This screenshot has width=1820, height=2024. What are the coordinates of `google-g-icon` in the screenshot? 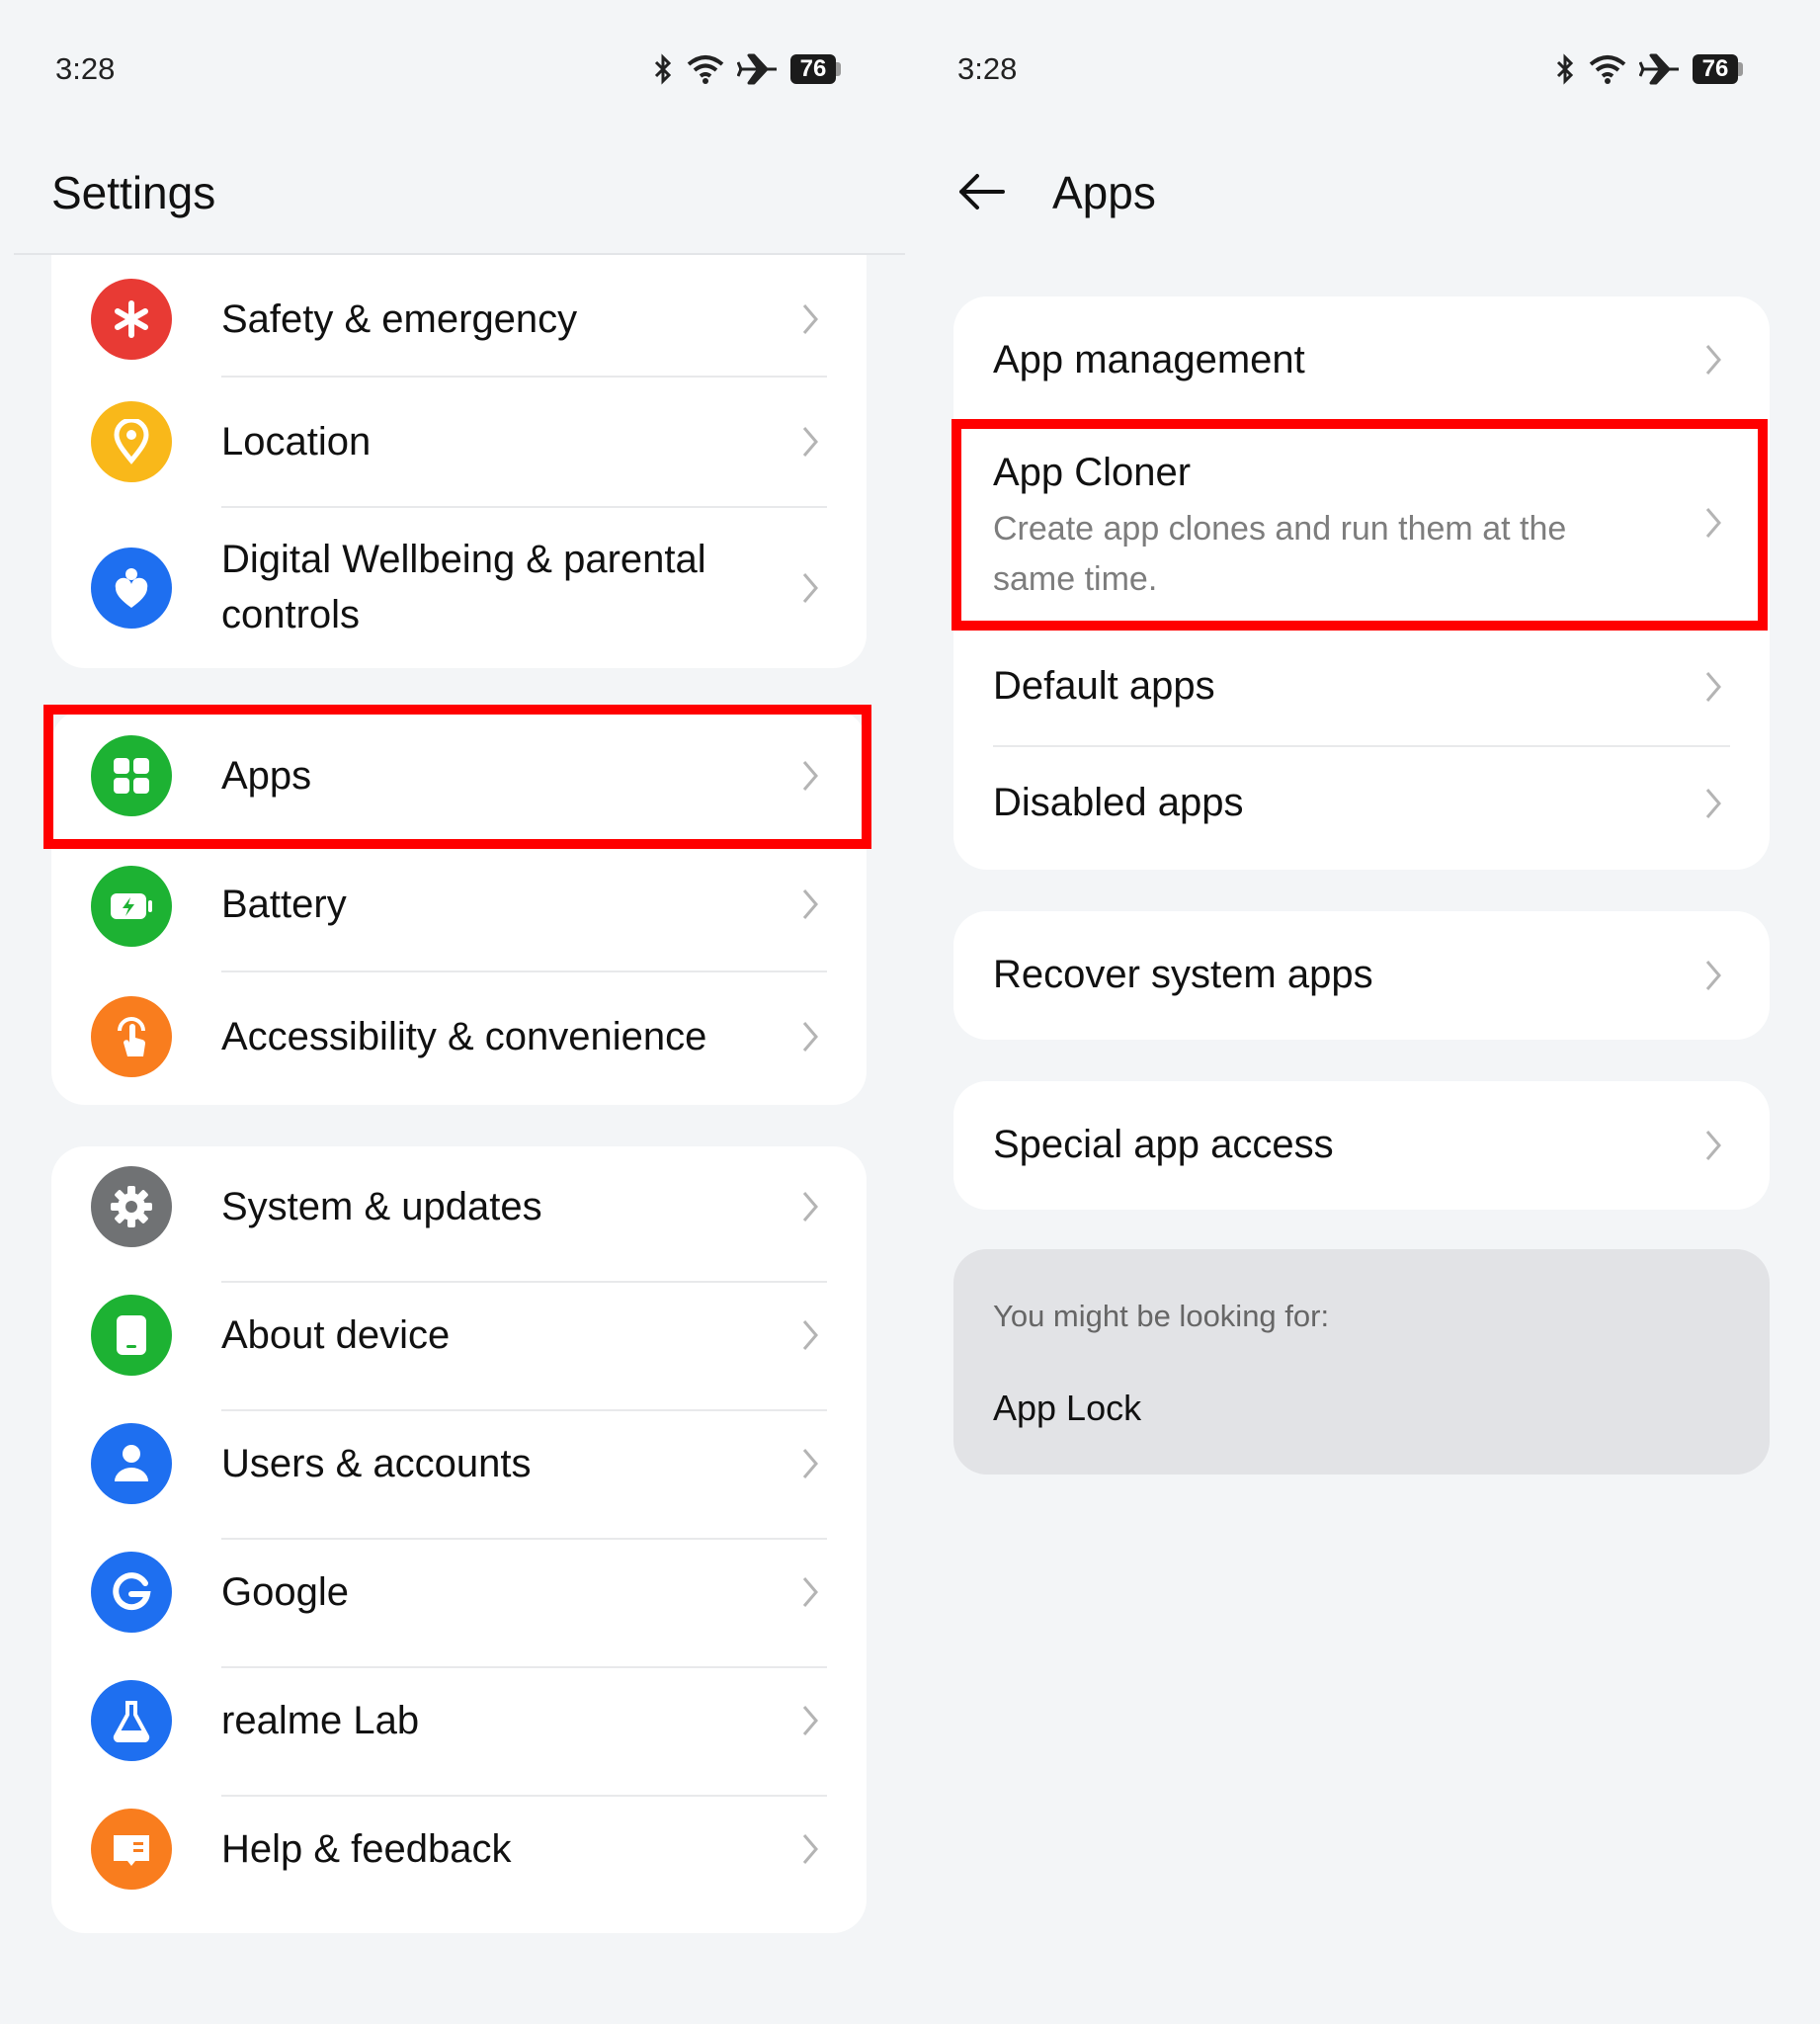 It's located at (131, 1592).